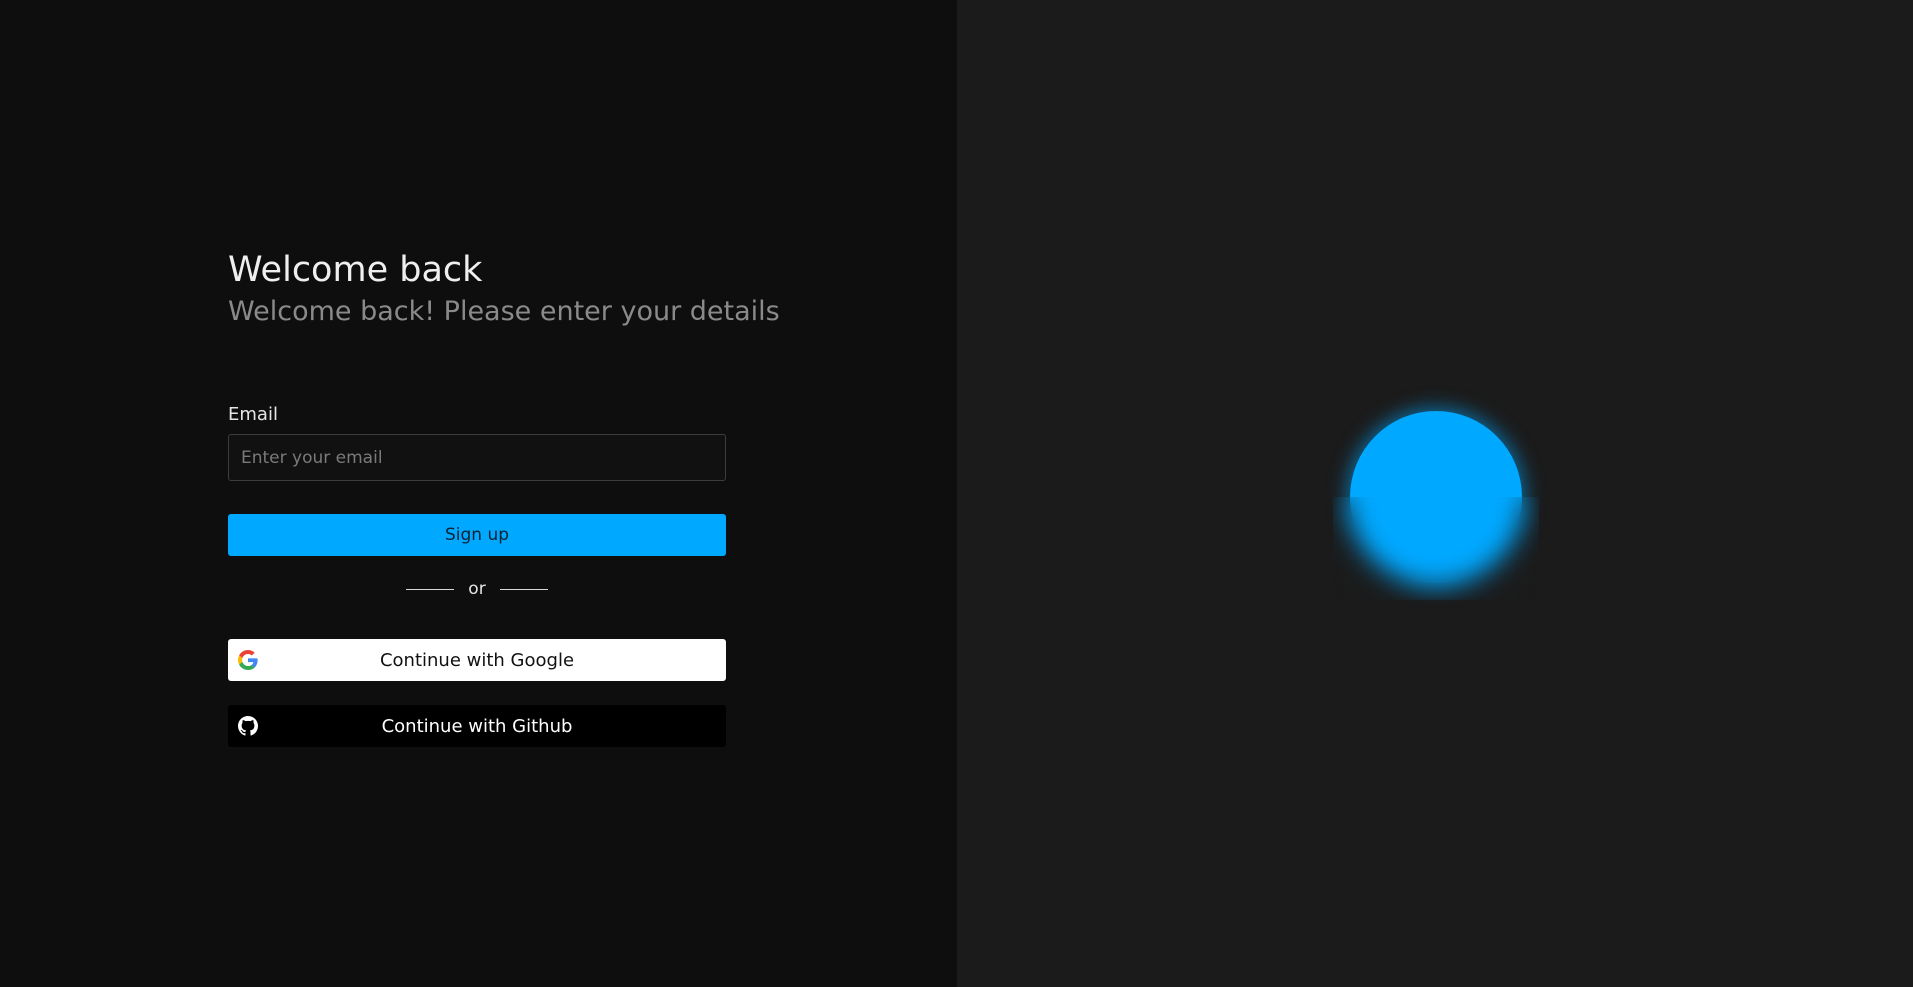  I want to click on google-button-label: Continue with Google, so click(477, 660).